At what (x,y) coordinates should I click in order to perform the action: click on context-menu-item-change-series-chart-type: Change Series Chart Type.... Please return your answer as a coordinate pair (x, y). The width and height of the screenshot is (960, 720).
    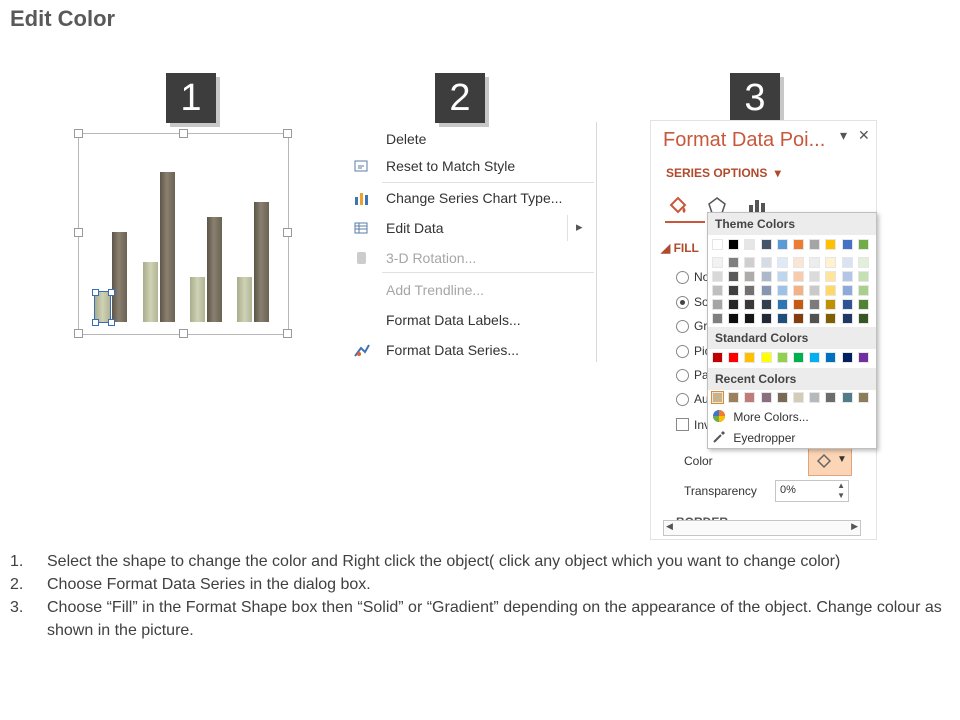
    Looking at the image, I should click on (471, 198).